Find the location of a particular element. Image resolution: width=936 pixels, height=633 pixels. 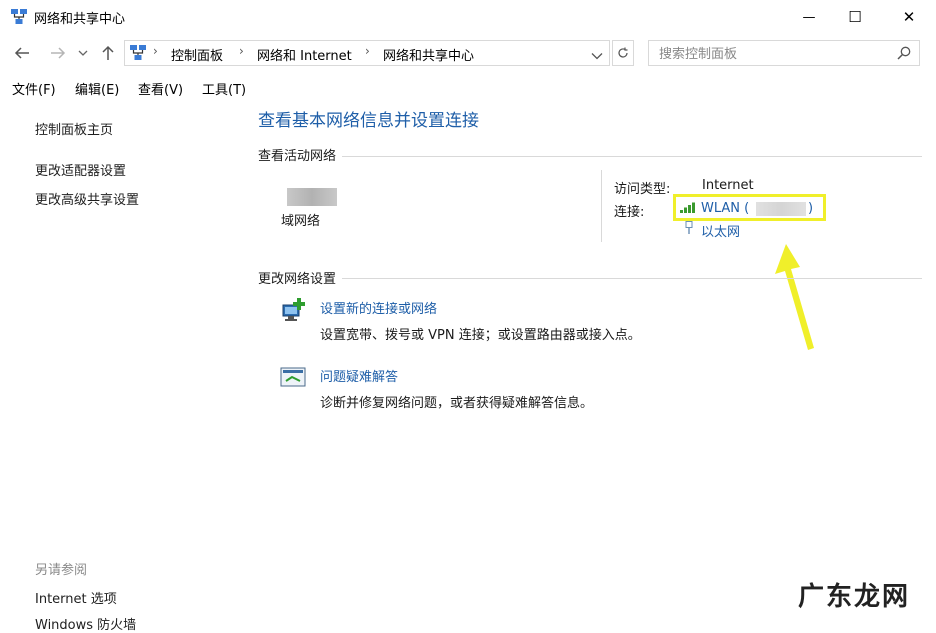

left-link-advanced-sharing: 更改高级共享设置 is located at coordinates (87, 198).